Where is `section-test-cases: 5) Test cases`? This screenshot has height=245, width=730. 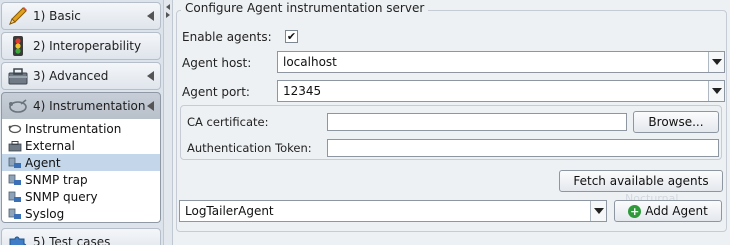
section-test-cases: 5) Test cases is located at coordinates (81, 236).